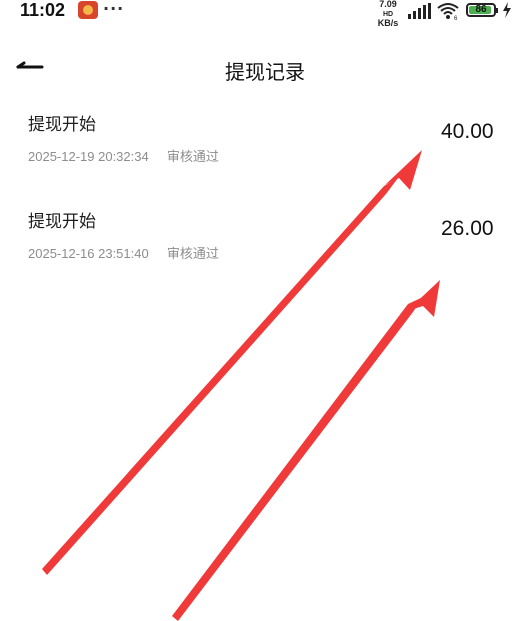 The width and height of the screenshot is (530, 621). I want to click on net-type: HD, so click(388, 14).